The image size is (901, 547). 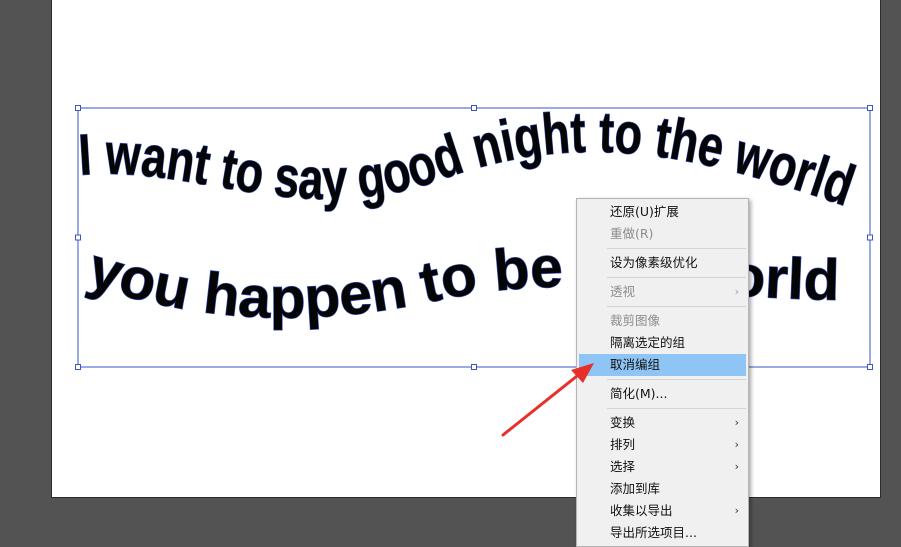 What do you see at coordinates (654, 262) in the screenshot?
I see `menu-item-label: 设为像素级优化` at bounding box center [654, 262].